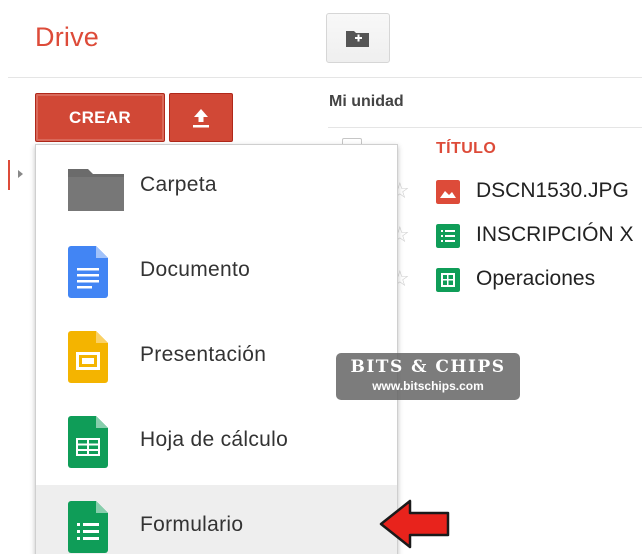  I want to click on watermark: BITS & CHIPS www.bitschips.com, so click(428, 376).